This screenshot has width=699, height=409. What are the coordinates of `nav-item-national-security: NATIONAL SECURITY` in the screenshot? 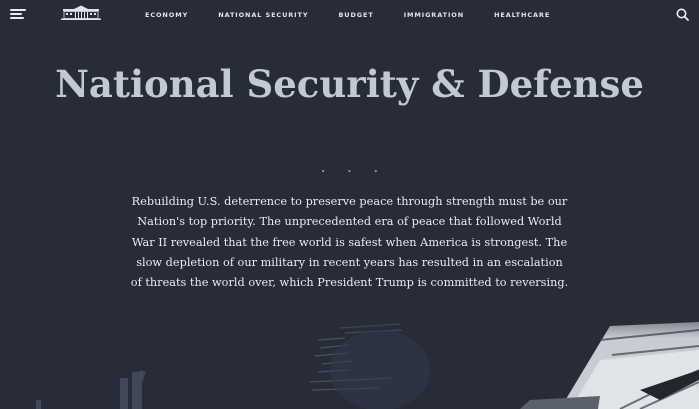 It's located at (263, 15).